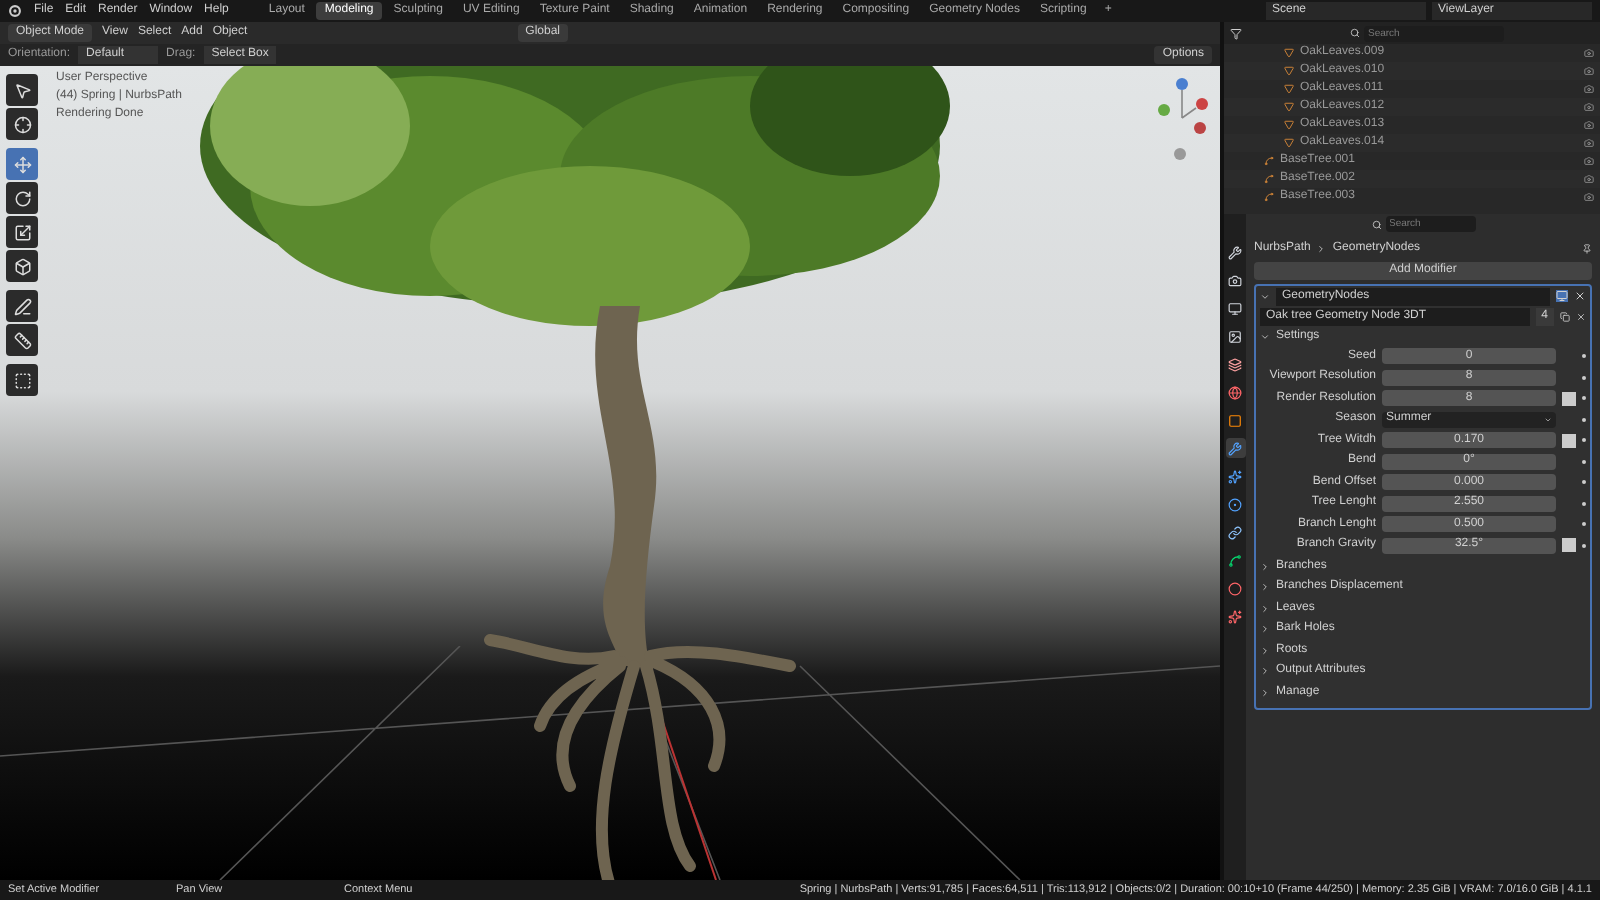 This screenshot has height=900, width=1600. What do you see at coordinates (1235, 476) in the screenshot?
I see `sparkles-tab` at bounding box center [1235, 476].